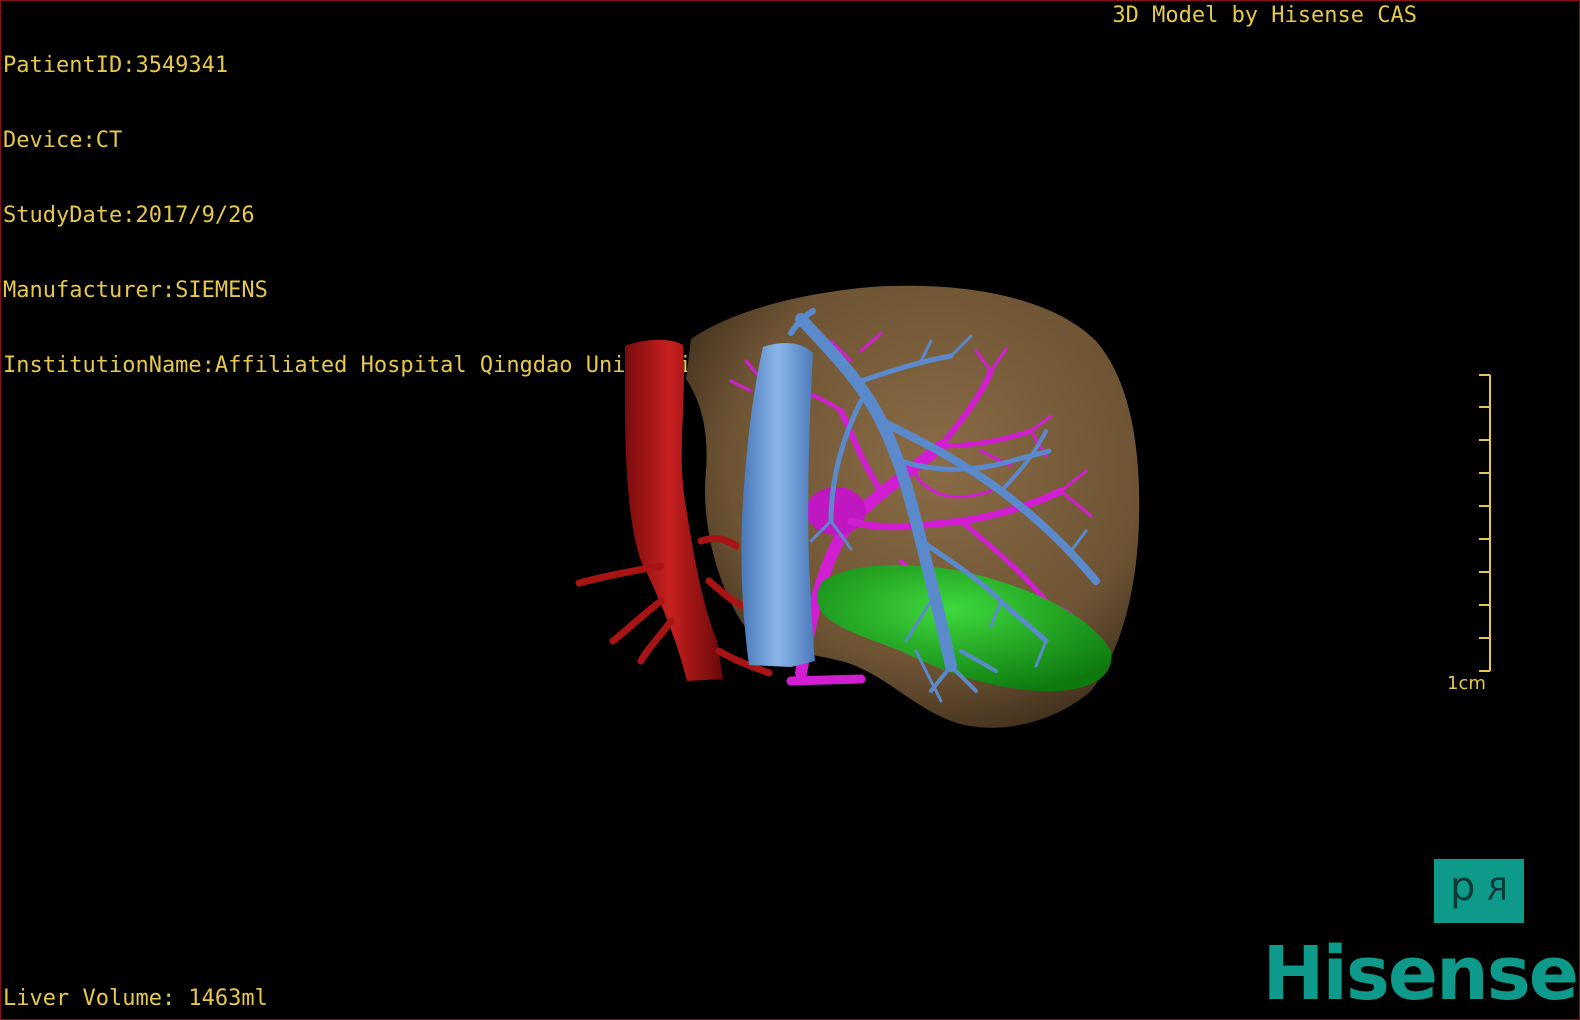 This screenshot has height=1020, width=1580. What do you see at coordinates (1485, 523) in the screenshot?
I see `scale-bar` at bounding box center [1485, 523].